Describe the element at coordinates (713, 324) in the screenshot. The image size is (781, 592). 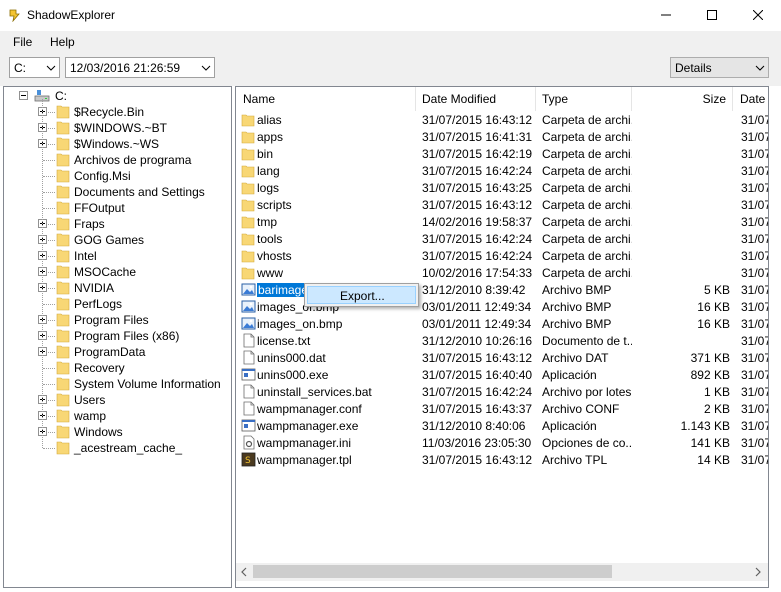
I see `file-size-text: 16 KB` at that location.